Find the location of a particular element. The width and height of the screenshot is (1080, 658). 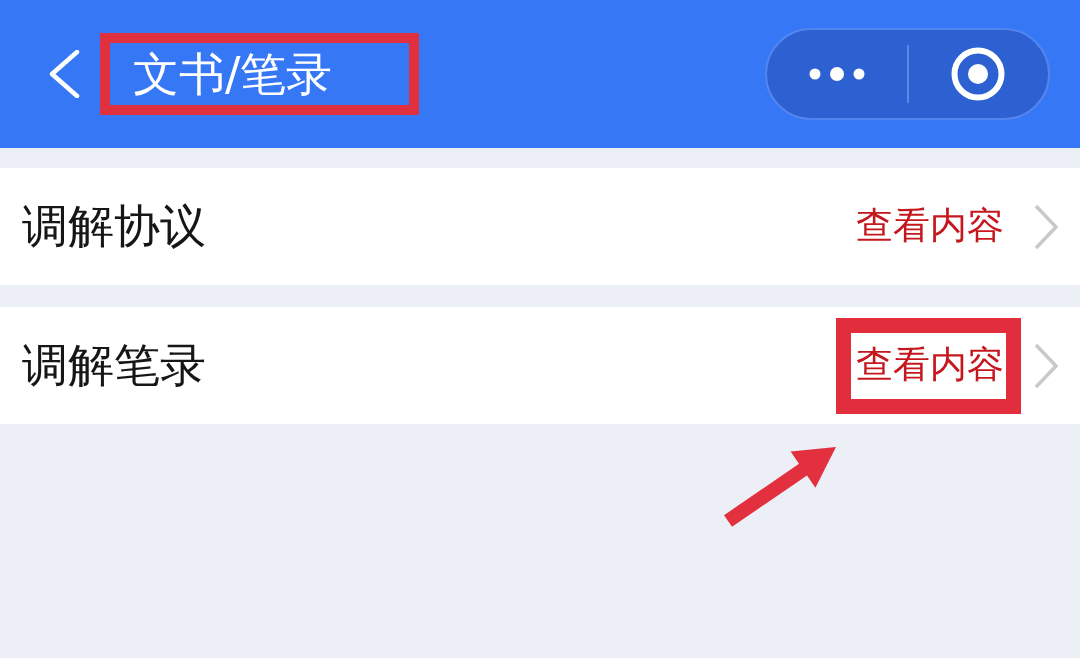

back-icon is located at coordinates (64, 74).